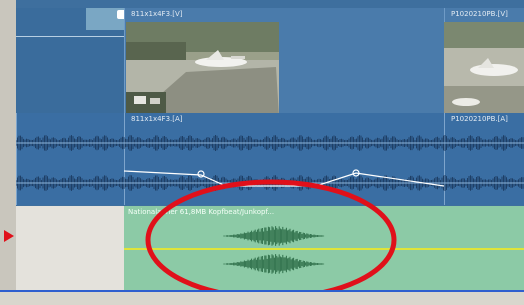 The image size is (524, 305). Describe the element at coordinates (262, 297) in the screenshot. I see `bottom-divider` at that location.